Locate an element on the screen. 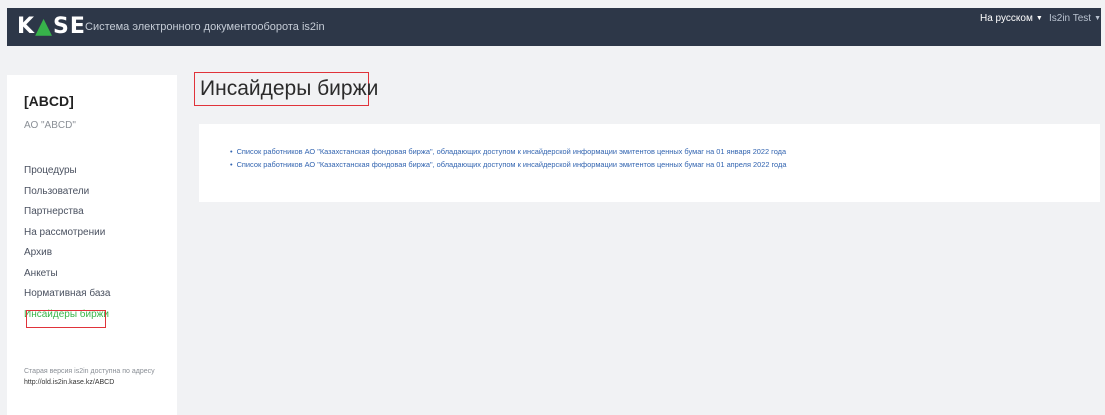  user-name: Is2in Test is located at coordinates (1070, 18).